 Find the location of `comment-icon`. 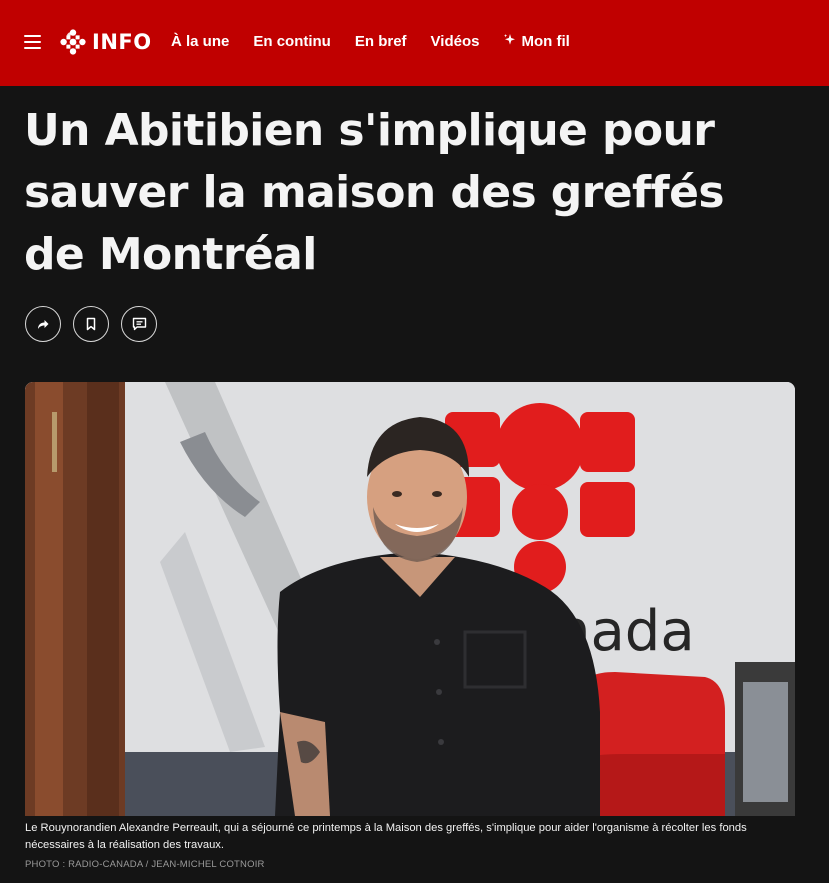

comment-icon is located at coordinates (139, 324).